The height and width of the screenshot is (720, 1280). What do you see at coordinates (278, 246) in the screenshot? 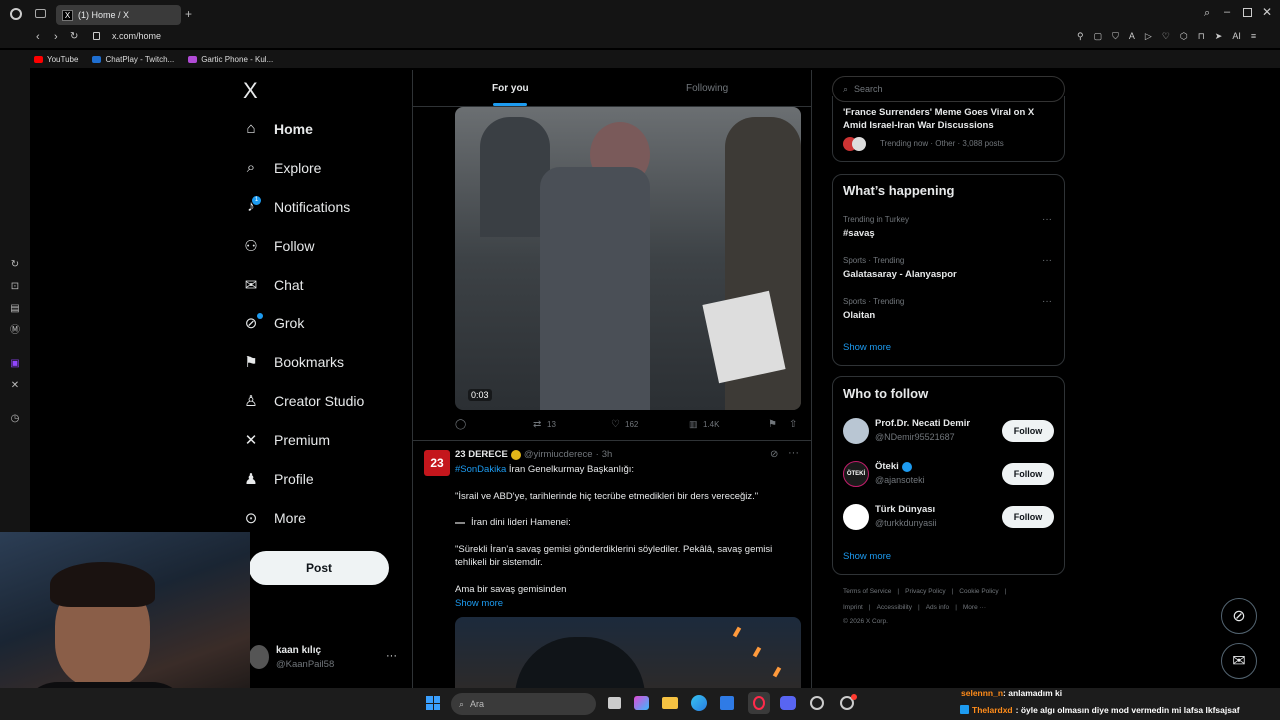
I see `nav-follow: ⚇ Follow` at bounding box center [278, 246].